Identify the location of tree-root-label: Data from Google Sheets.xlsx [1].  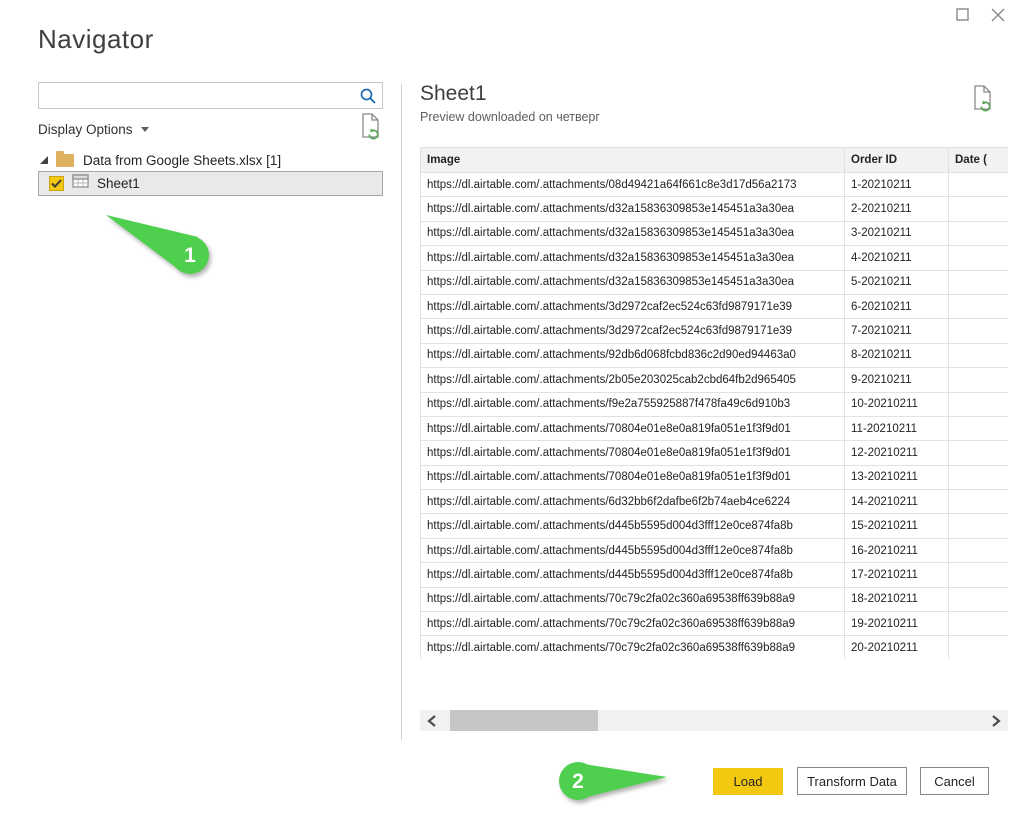
(182, 160).